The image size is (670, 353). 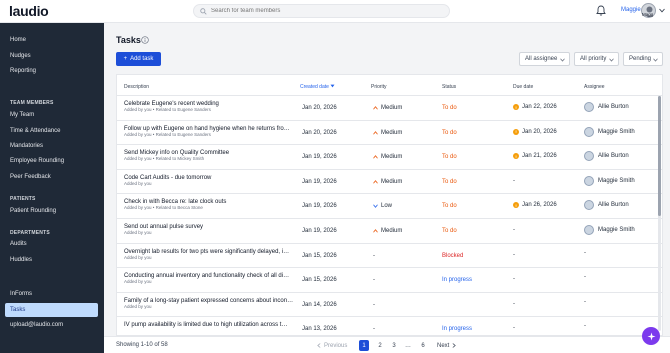 What do you see at coordinates (33, 211) in the screenshot?
I see `sidebar-item-patient-rounding: Patient Rounding` at bounding box center [33, 211].